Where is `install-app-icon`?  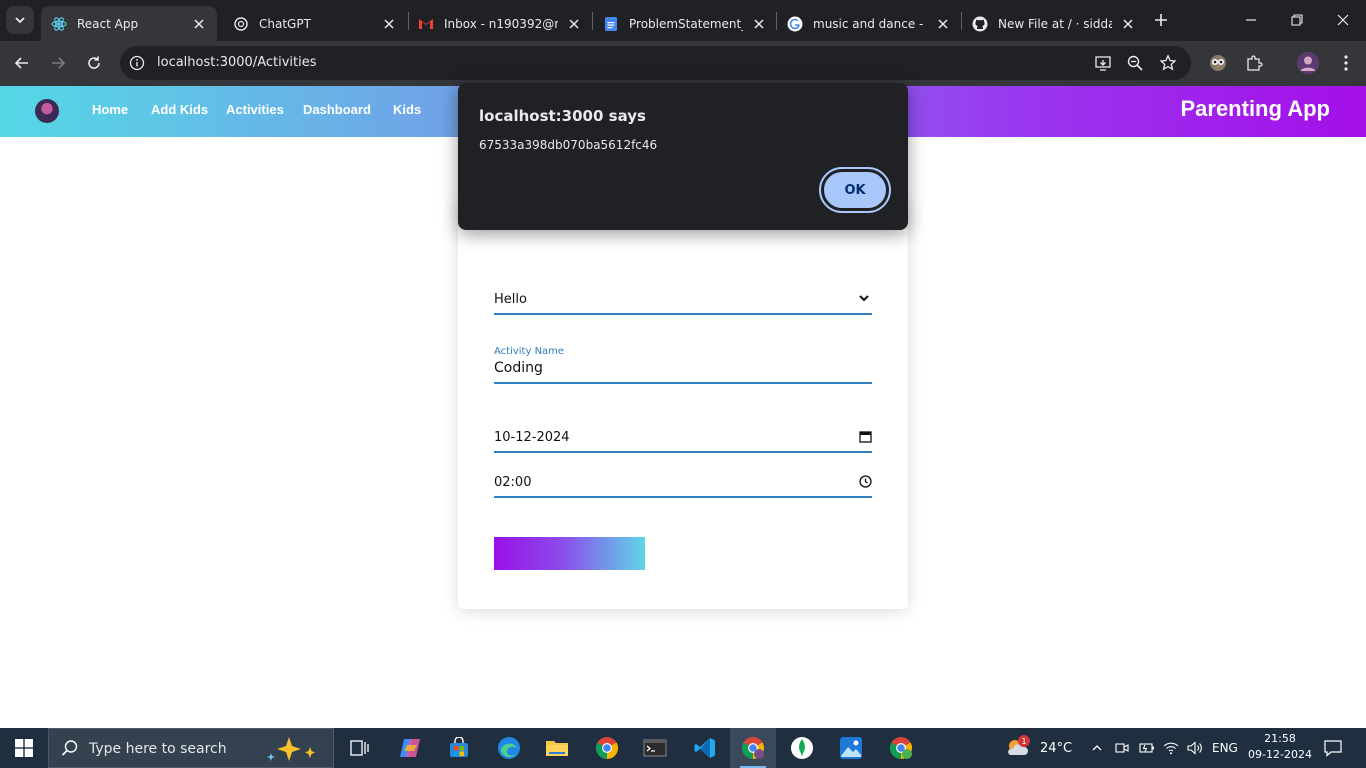 install-app-icon is located at coordinates (1103, 63).